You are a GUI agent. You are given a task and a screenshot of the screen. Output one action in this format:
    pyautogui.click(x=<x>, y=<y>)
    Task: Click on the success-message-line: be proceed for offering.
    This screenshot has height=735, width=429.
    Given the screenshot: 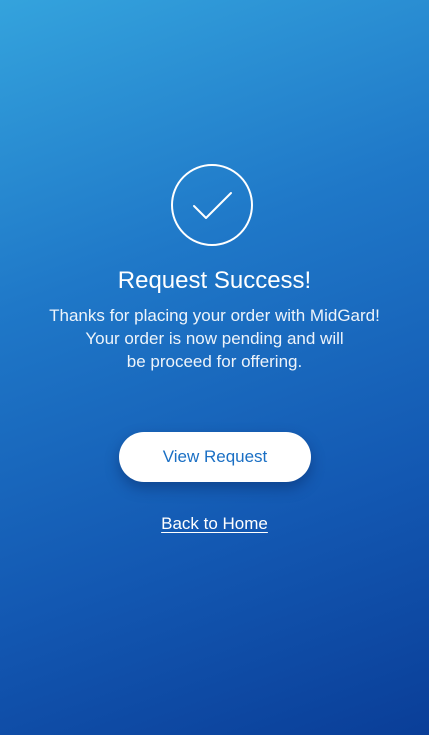 What is the action you would take?
    pyautogui.click(x=214, y=361)
    